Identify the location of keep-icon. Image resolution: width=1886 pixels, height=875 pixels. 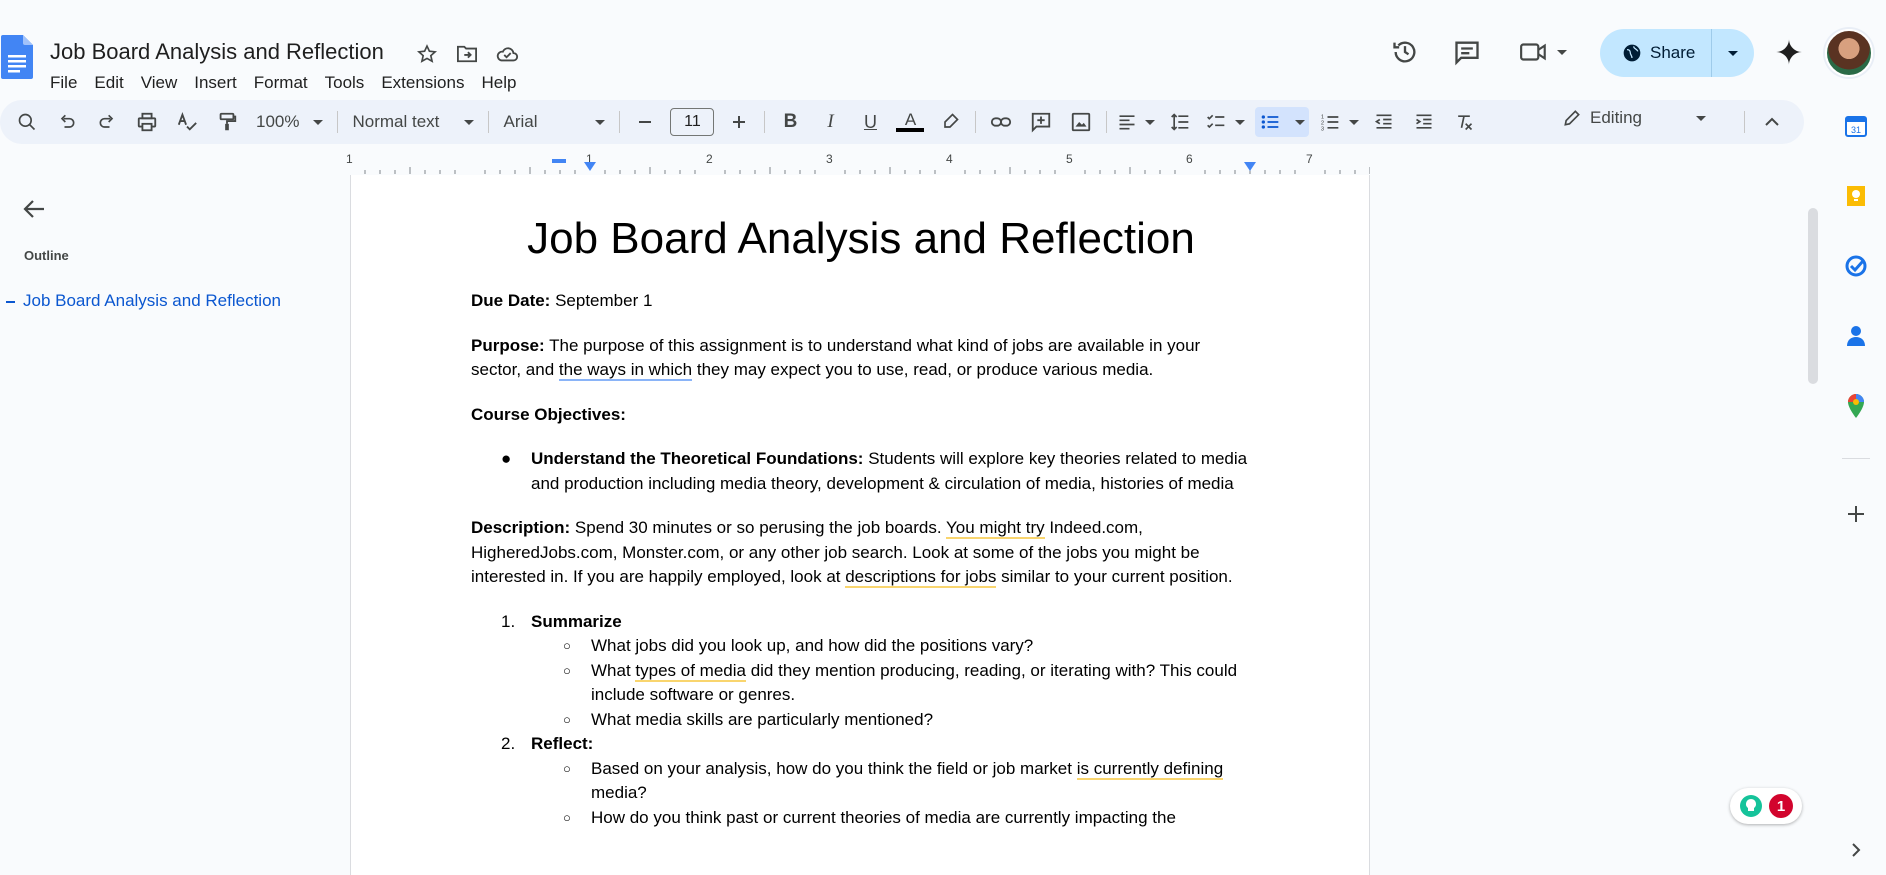
(1856, 196).